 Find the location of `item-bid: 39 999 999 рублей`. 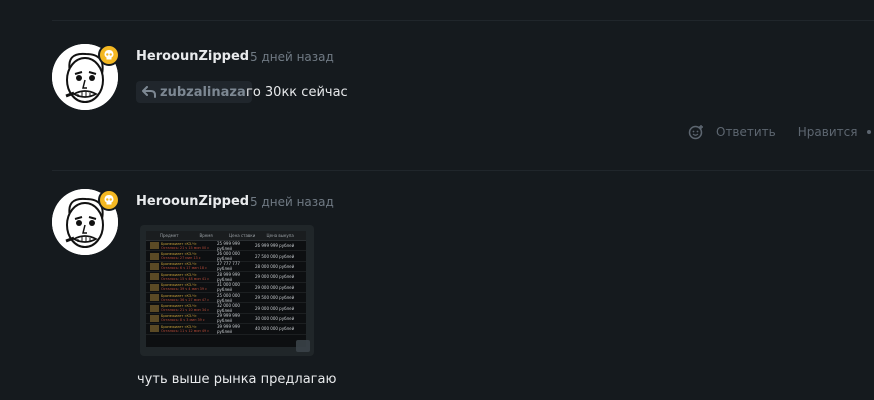

item-bid: 39 999 999 рублей is located at coordinates (228, 328).